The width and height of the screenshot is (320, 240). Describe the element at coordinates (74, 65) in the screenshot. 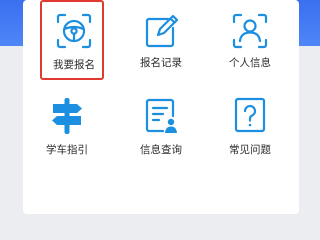

I see `menu-item-label: 我要报名` at that location.